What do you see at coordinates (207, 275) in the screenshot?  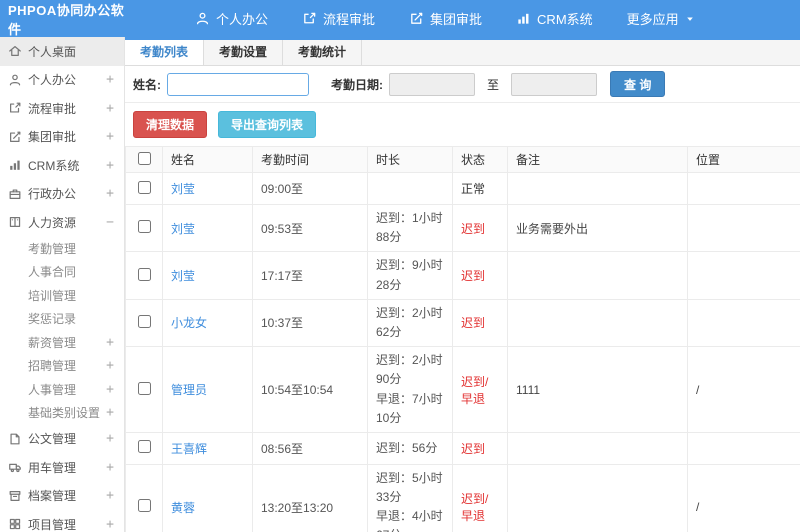 I see `name-cell: 刘莹` at bounding box center [207, 275].